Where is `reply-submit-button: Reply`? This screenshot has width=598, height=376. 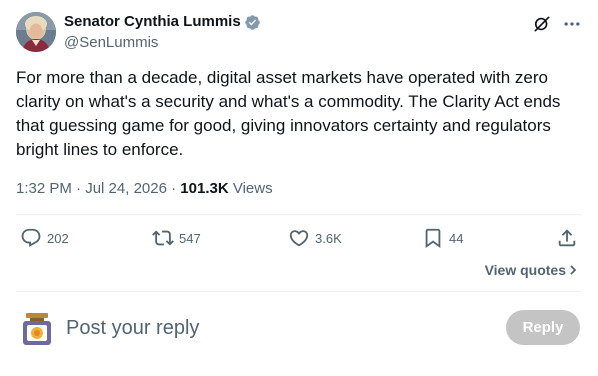
reply-submit-button: Reply is located at coordinates (543, 327).